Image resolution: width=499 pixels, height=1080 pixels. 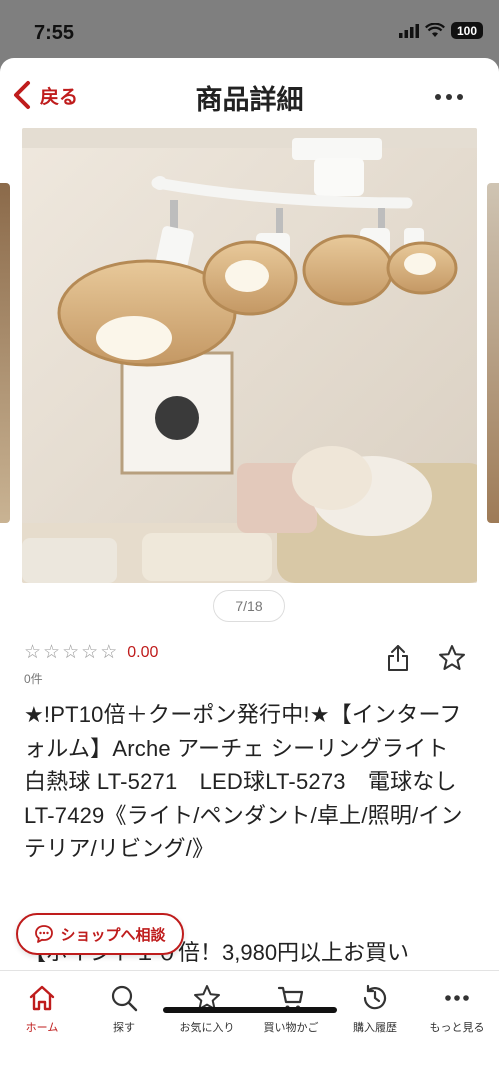 I want to click on search-icon, so click(x=124, y=998).